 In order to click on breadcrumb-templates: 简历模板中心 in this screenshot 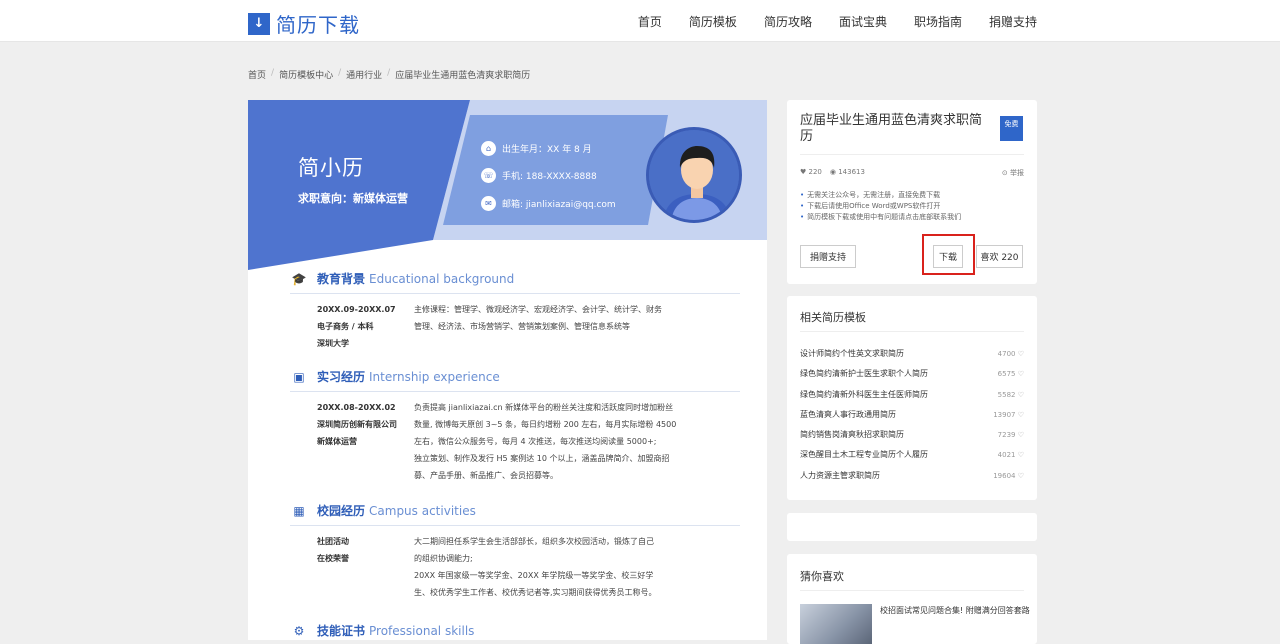, I will do `click(306, 74)`.